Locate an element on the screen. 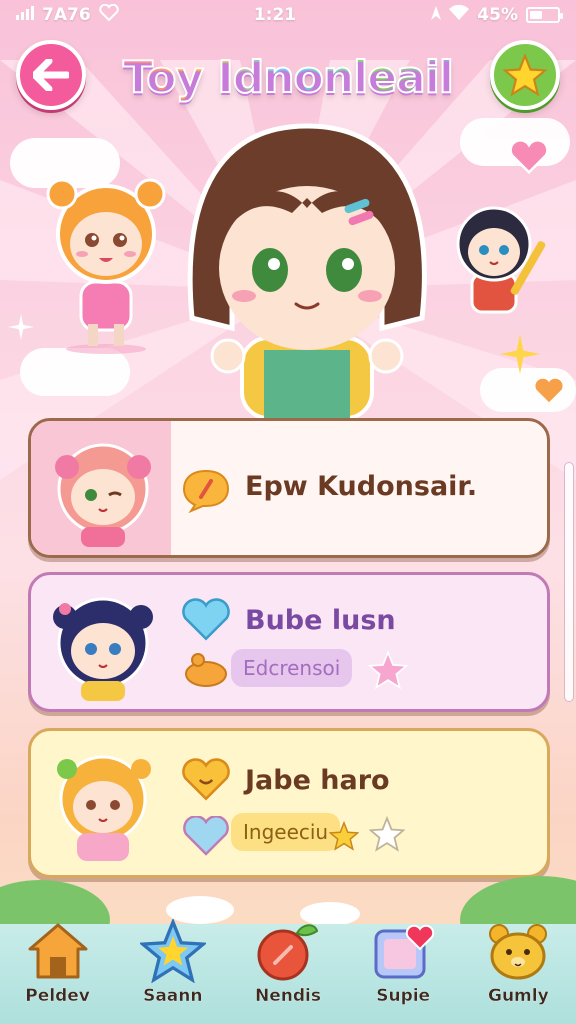 This screenshot has height=1024, width=576. tab-label: Gumly is located at coordinates (518, 996).